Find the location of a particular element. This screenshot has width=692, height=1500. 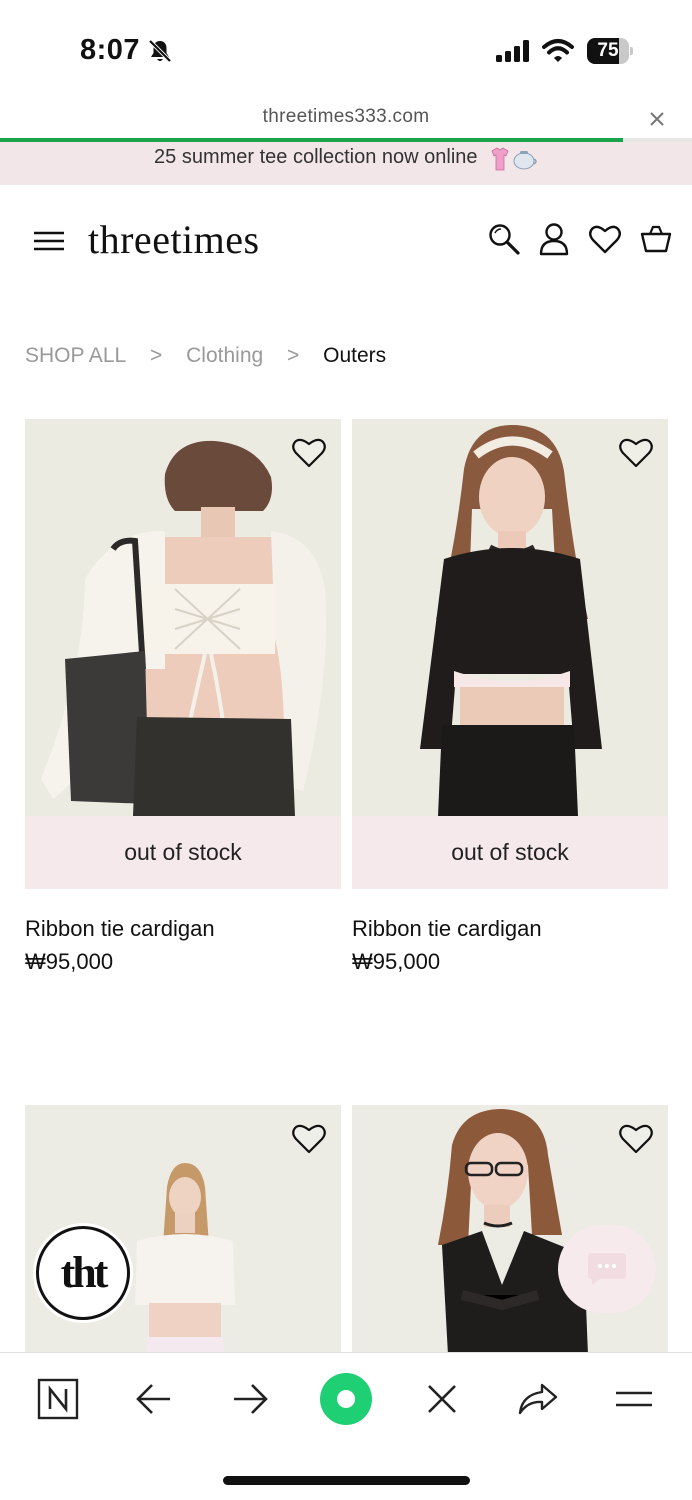

home-indicator is located at coordinates (346, 1480).